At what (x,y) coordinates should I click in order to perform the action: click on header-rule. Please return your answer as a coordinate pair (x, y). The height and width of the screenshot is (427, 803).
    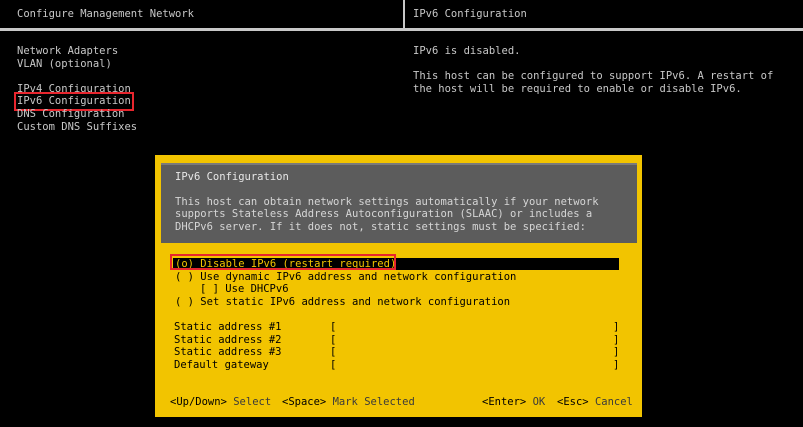
    Looking at the image, I should click on (401, 29).